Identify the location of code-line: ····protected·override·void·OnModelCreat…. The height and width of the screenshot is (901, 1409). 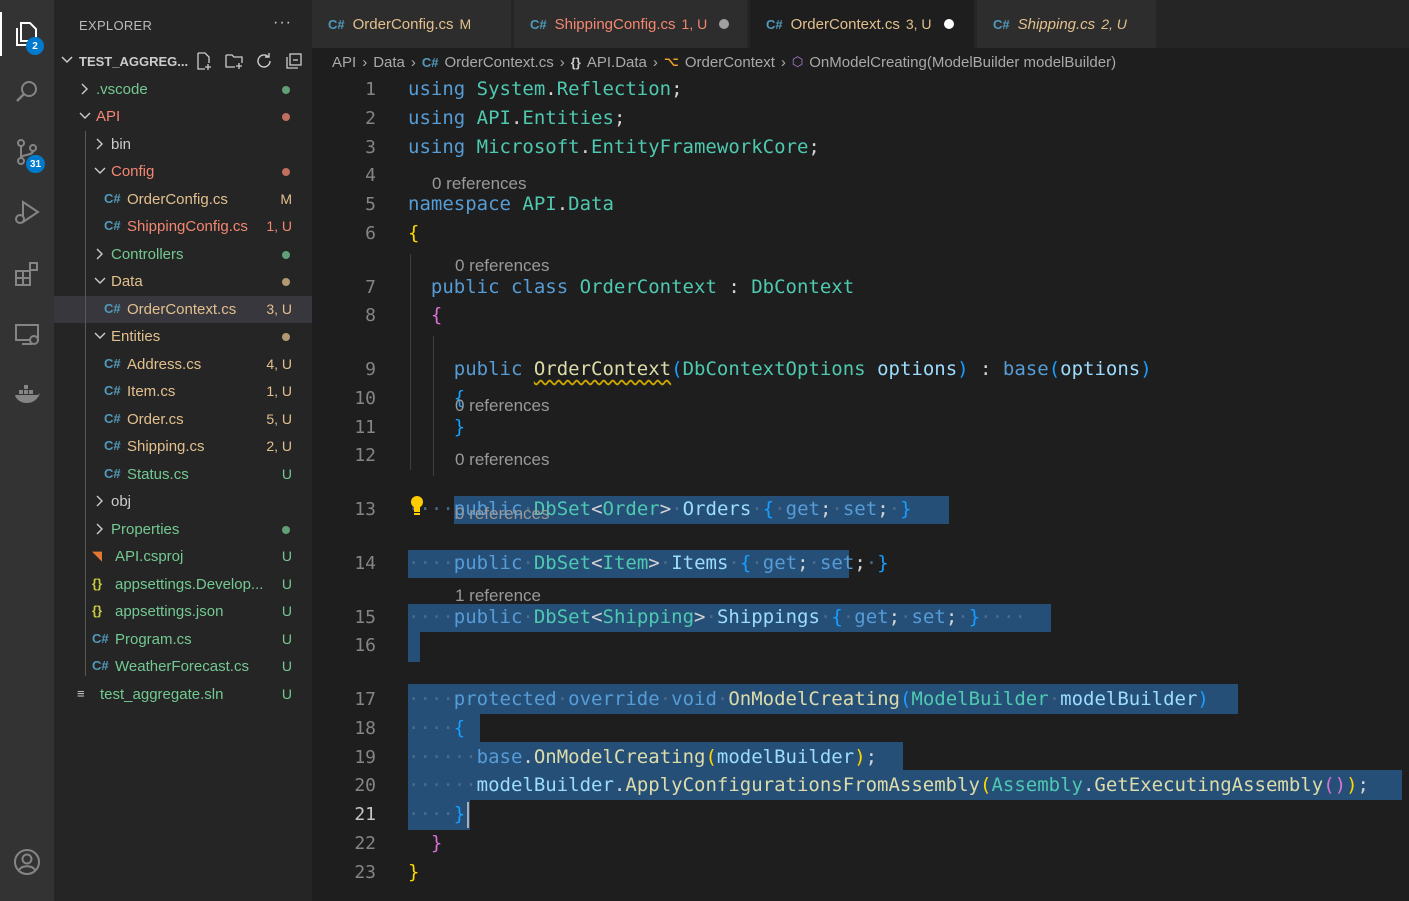
(808, 699).